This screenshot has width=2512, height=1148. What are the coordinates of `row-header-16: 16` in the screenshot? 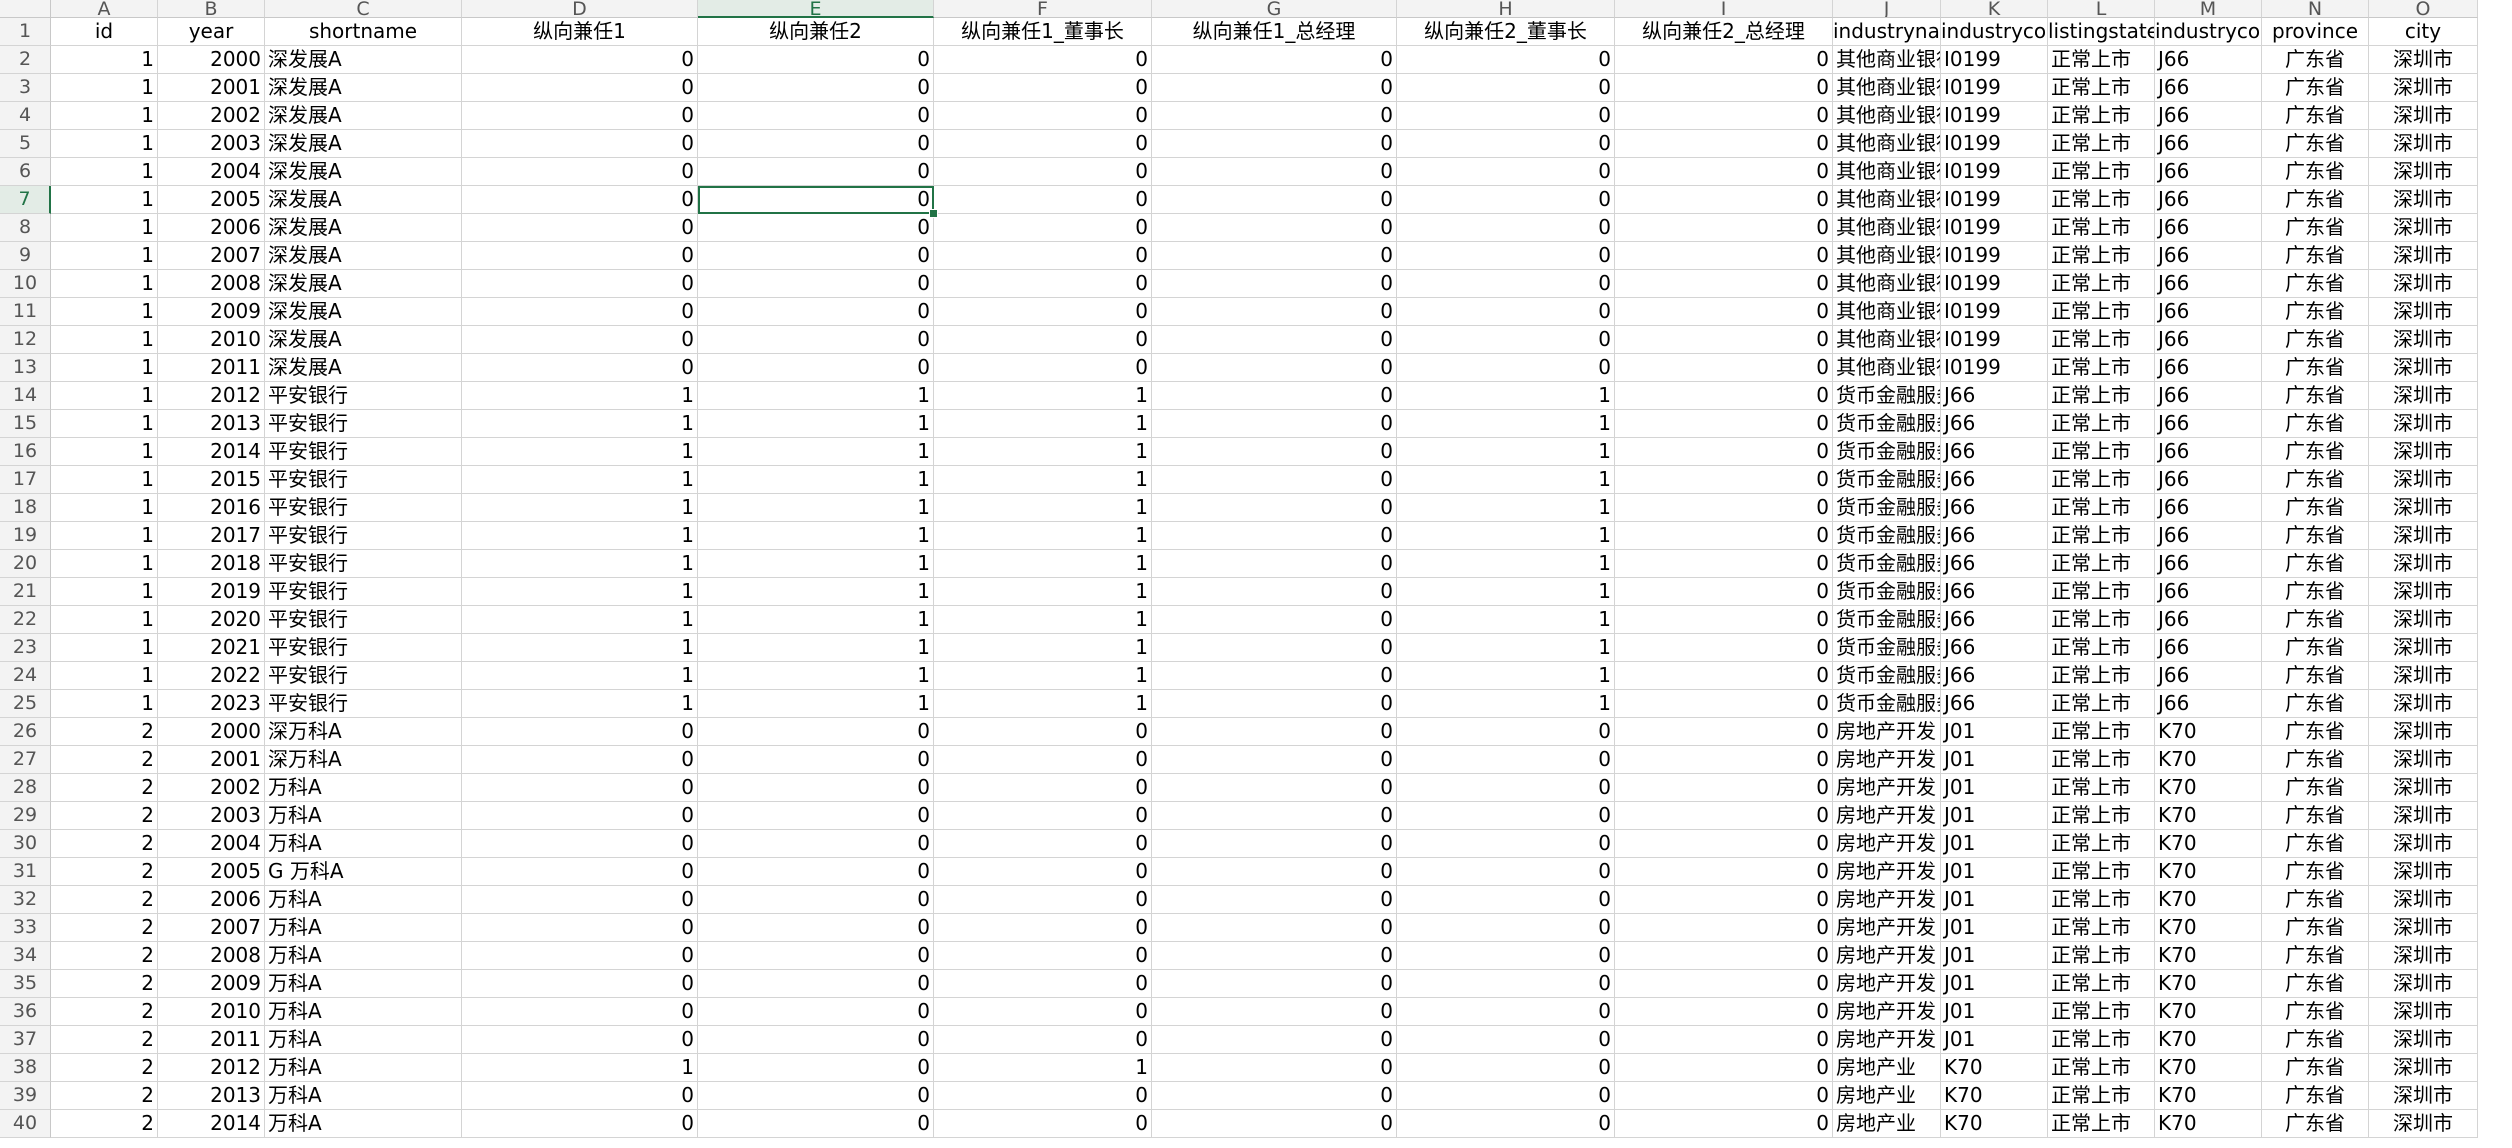 It's located at (25, 452).